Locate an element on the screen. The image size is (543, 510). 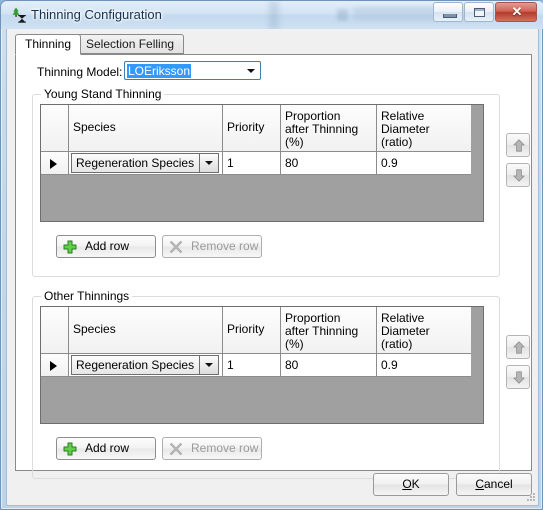
minimize-icon is located at coordinates (450, 16).